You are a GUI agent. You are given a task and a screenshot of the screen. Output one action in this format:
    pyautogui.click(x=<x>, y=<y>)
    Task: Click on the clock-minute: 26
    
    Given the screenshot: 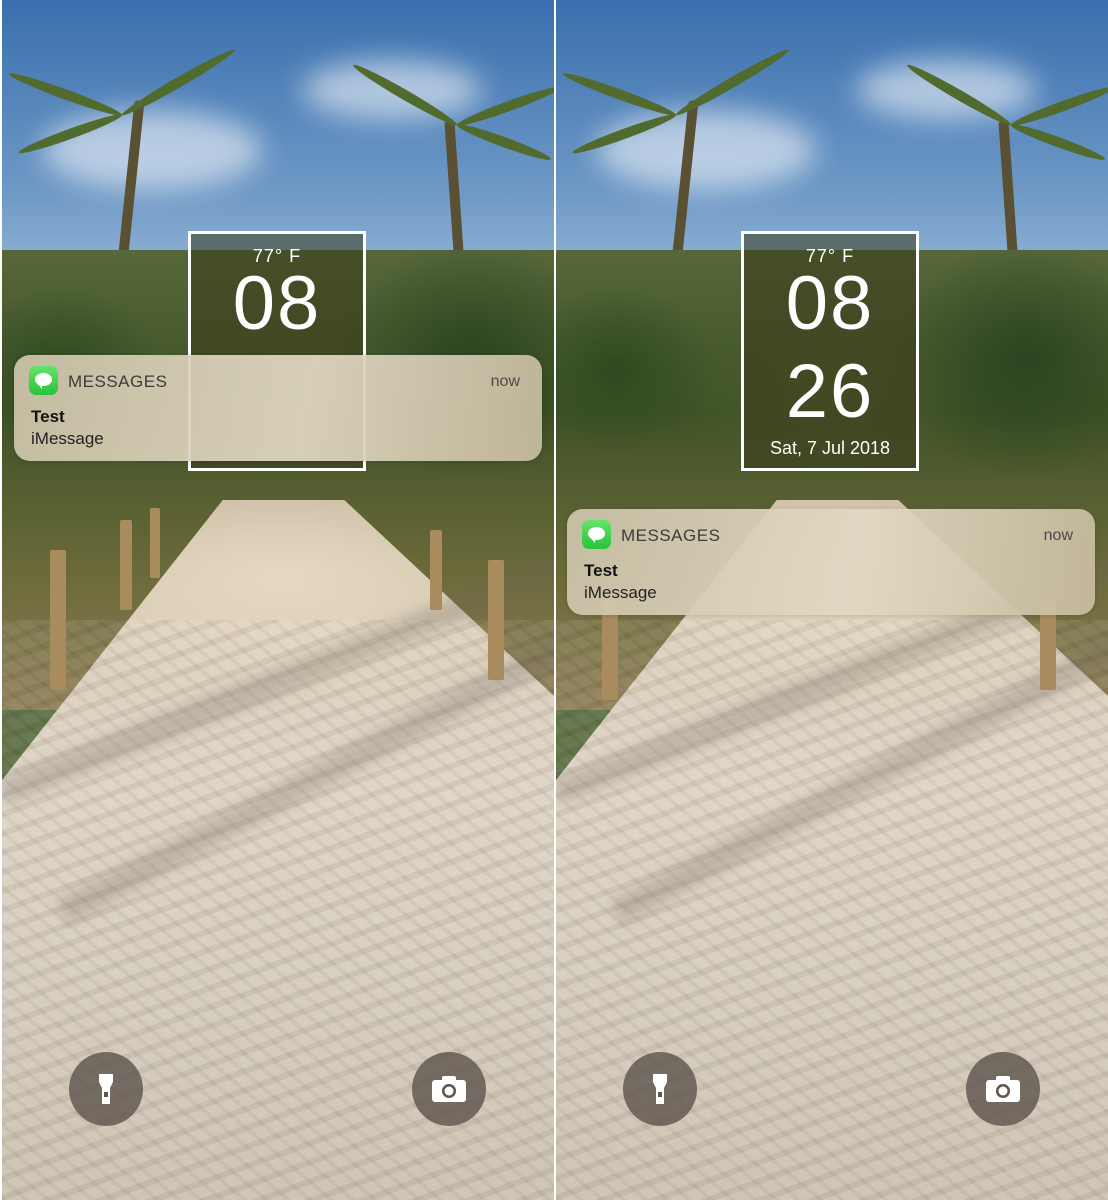 What is the action you would take?
    pyautogui.click(x=830, y=391)
    